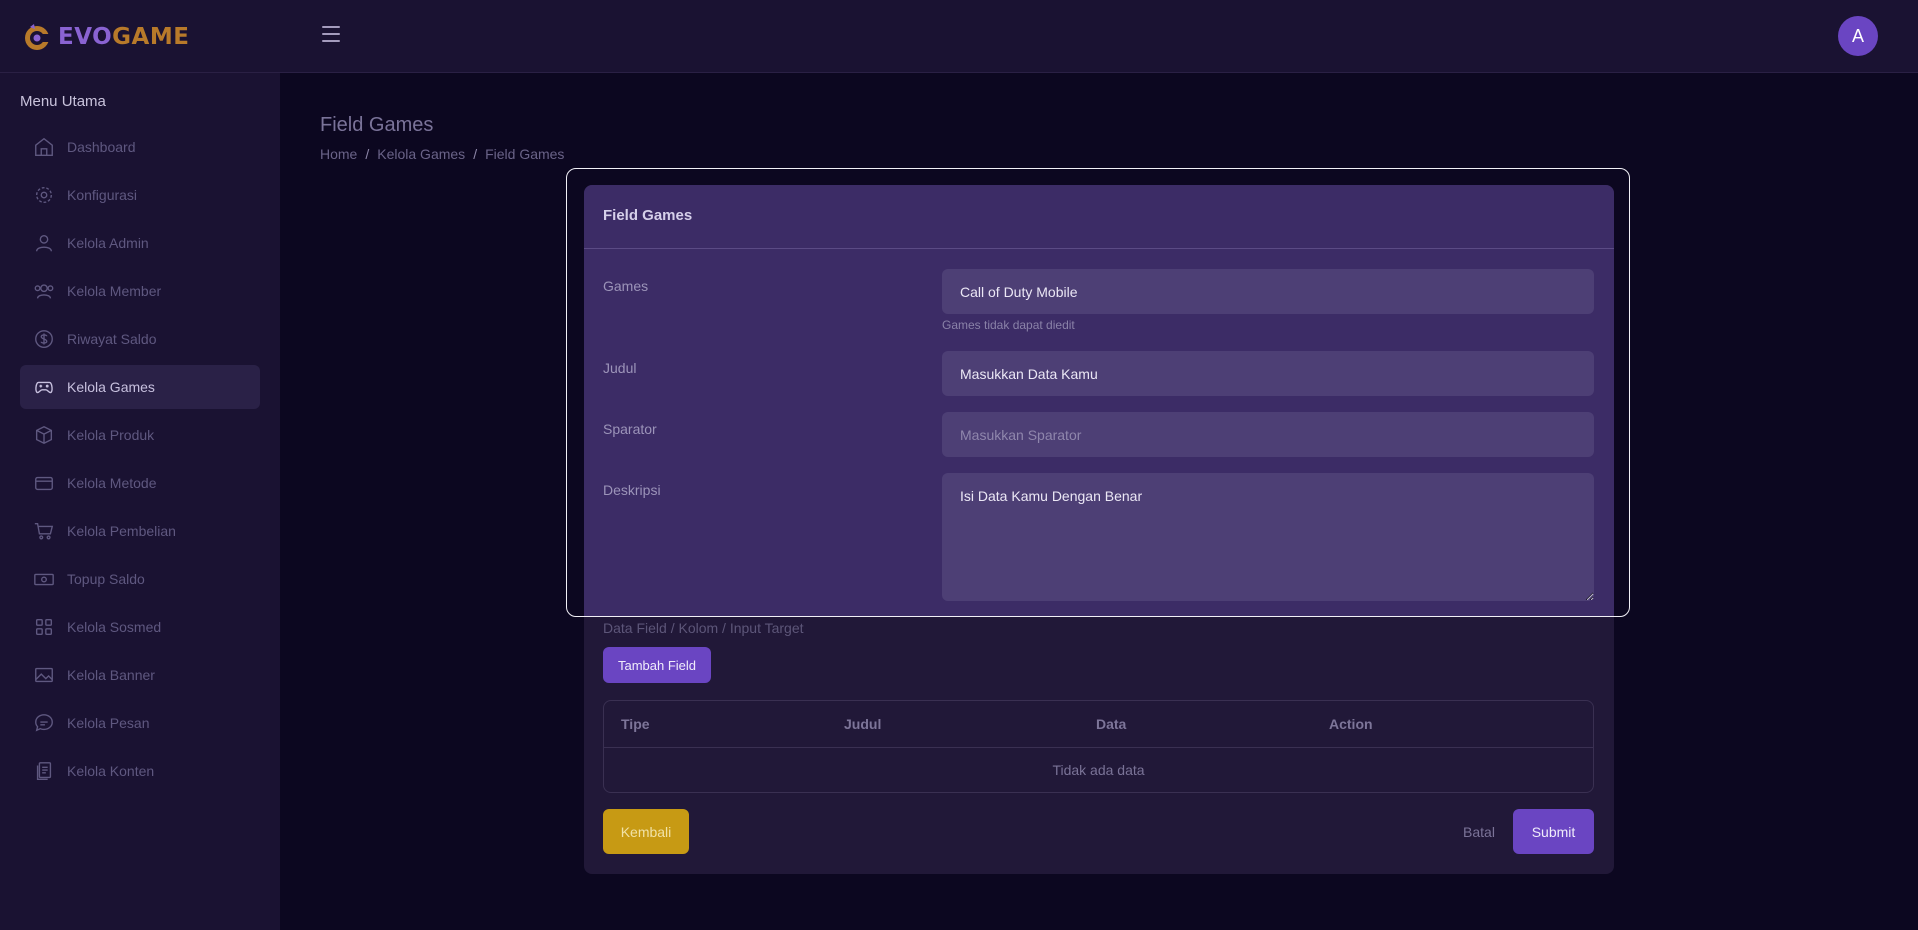 This screenshot has height=930, width=1918. I want to click on back-button: Kembali, so click(646, 831).